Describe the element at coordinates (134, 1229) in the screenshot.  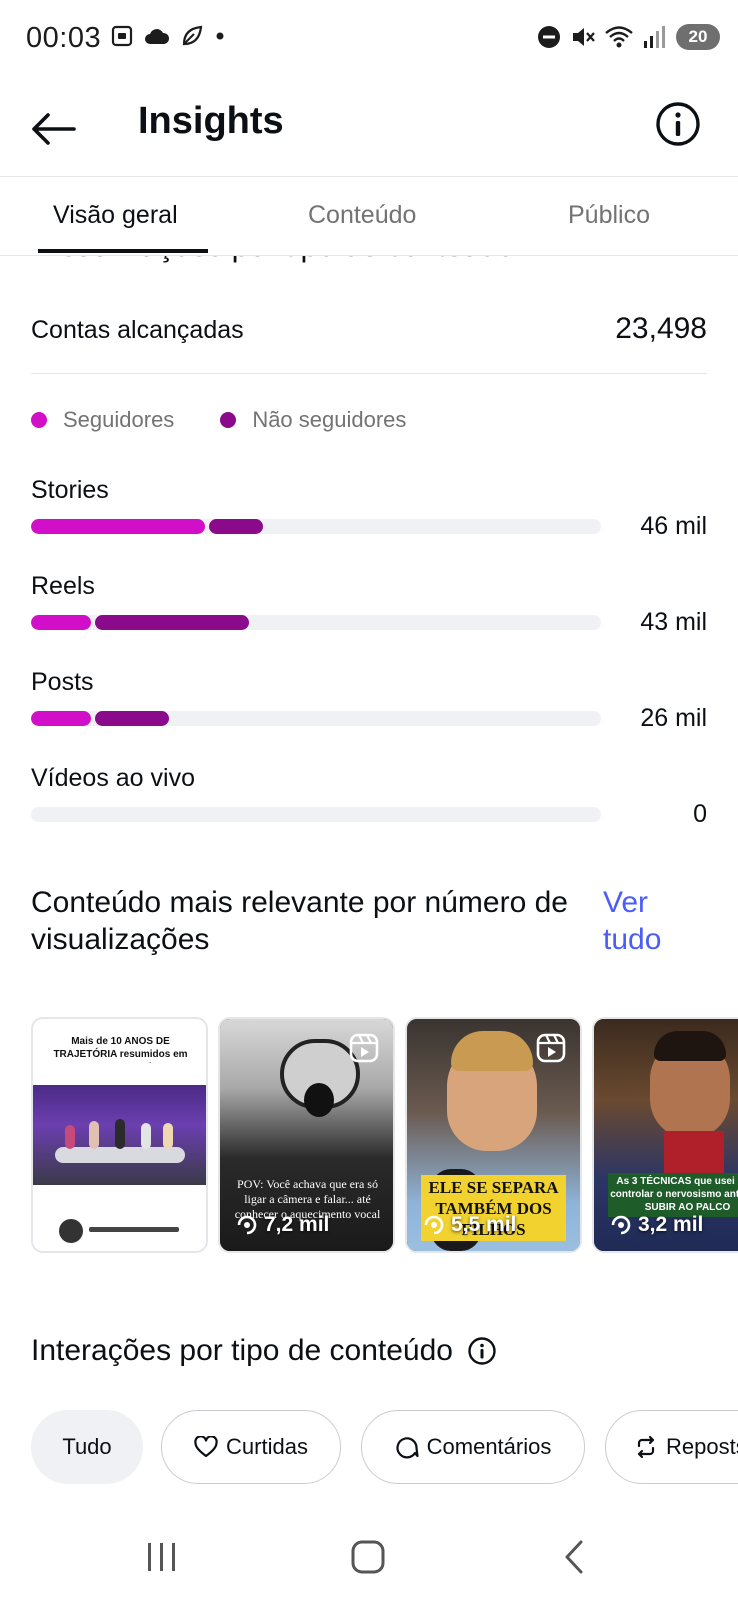
I see `profile-handle-line` at that location.